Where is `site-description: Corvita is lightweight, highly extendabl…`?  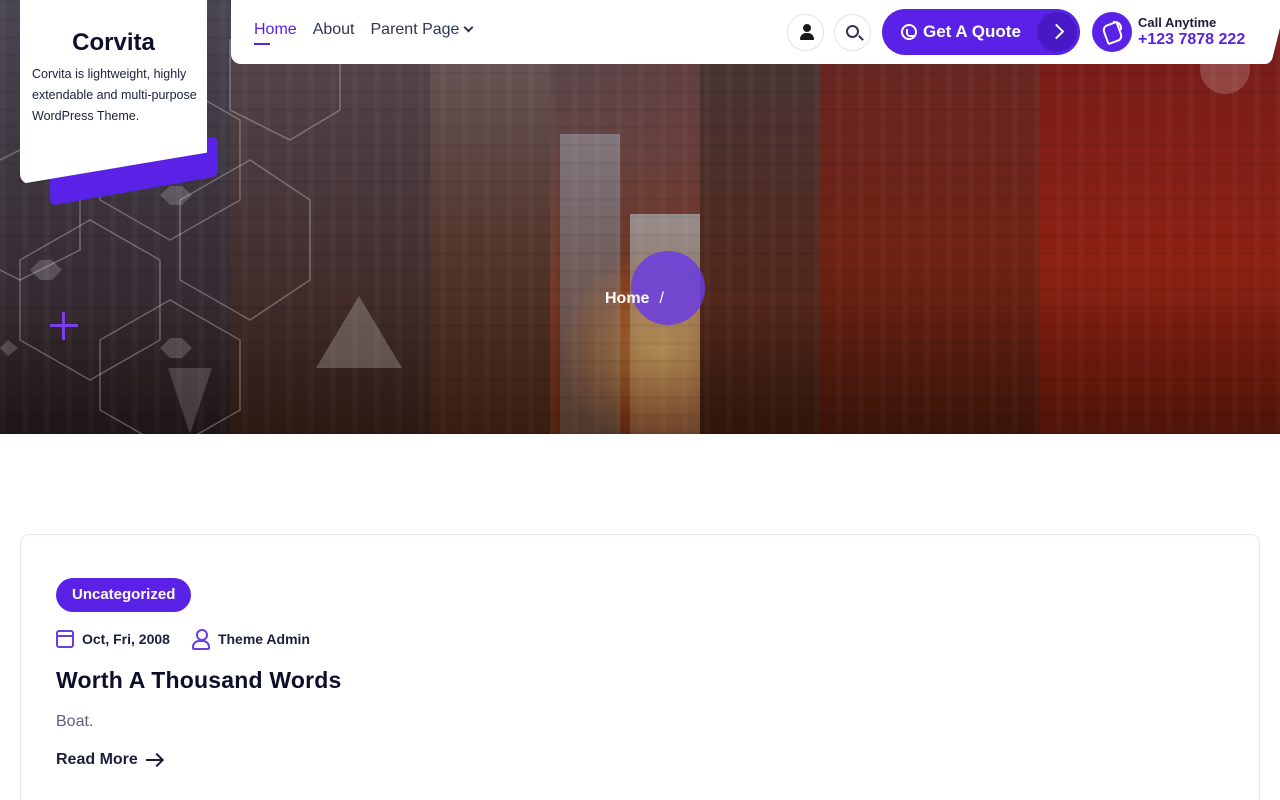
site-description: Corvita is lightweight, highly extendabl… is located at coordinates (114, 95).